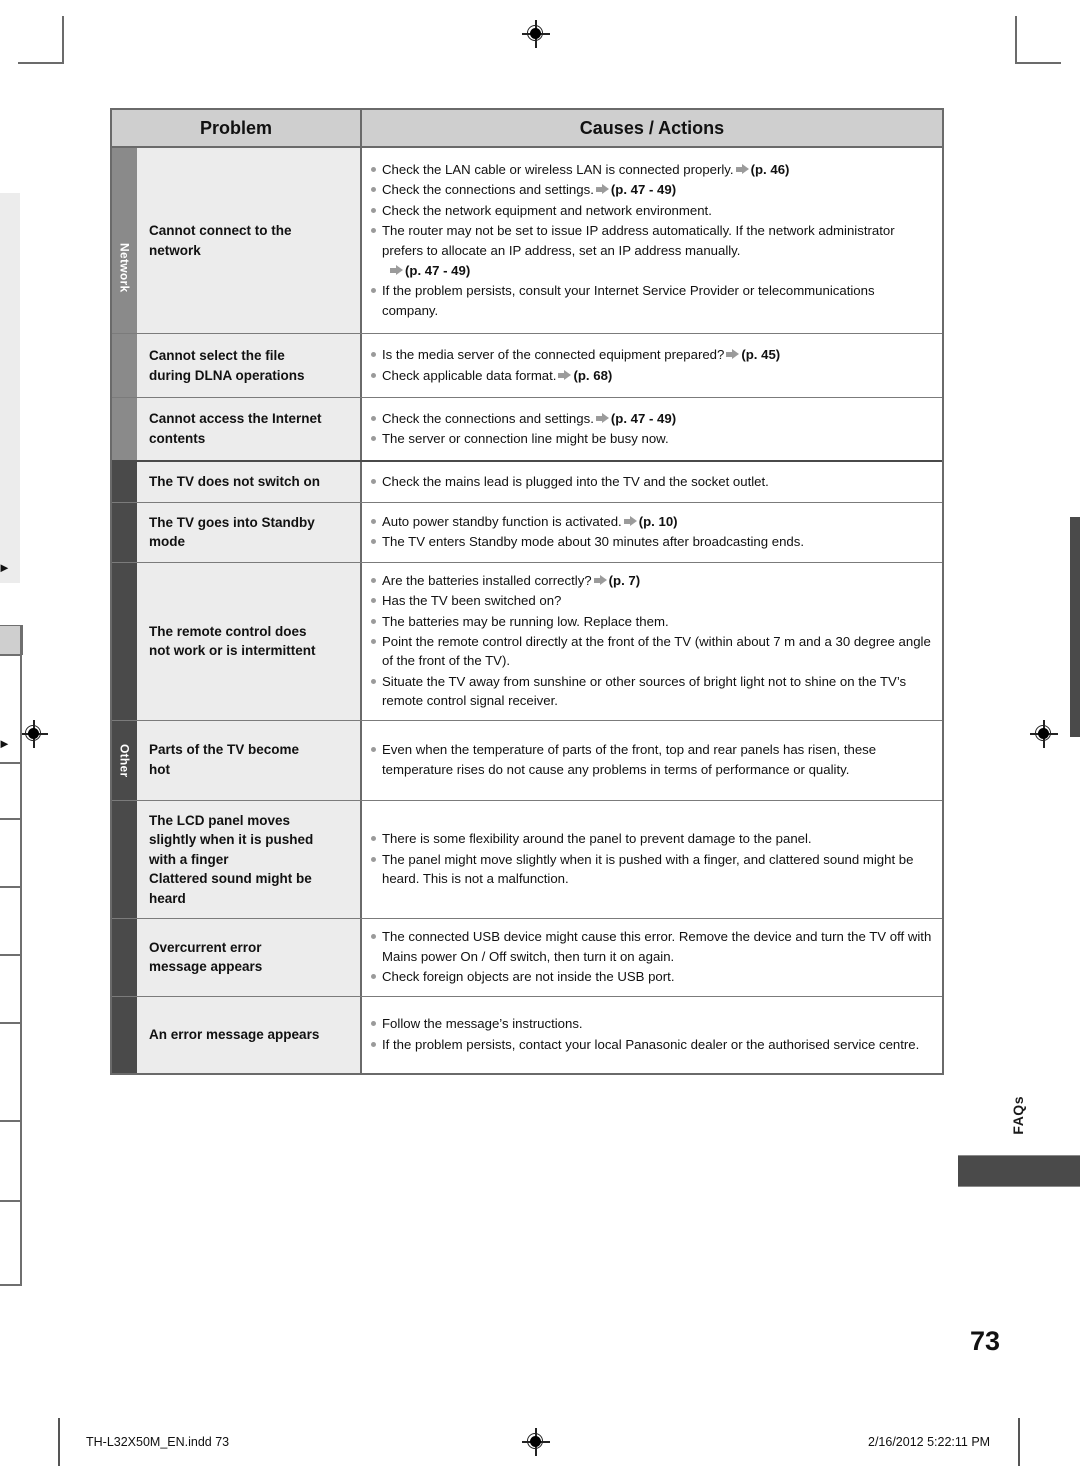  What do you see at coordinates (206, 957) in the screenshot?
I see `problem-text: Overcurrent error message appears` at bounding box center [206, 957].